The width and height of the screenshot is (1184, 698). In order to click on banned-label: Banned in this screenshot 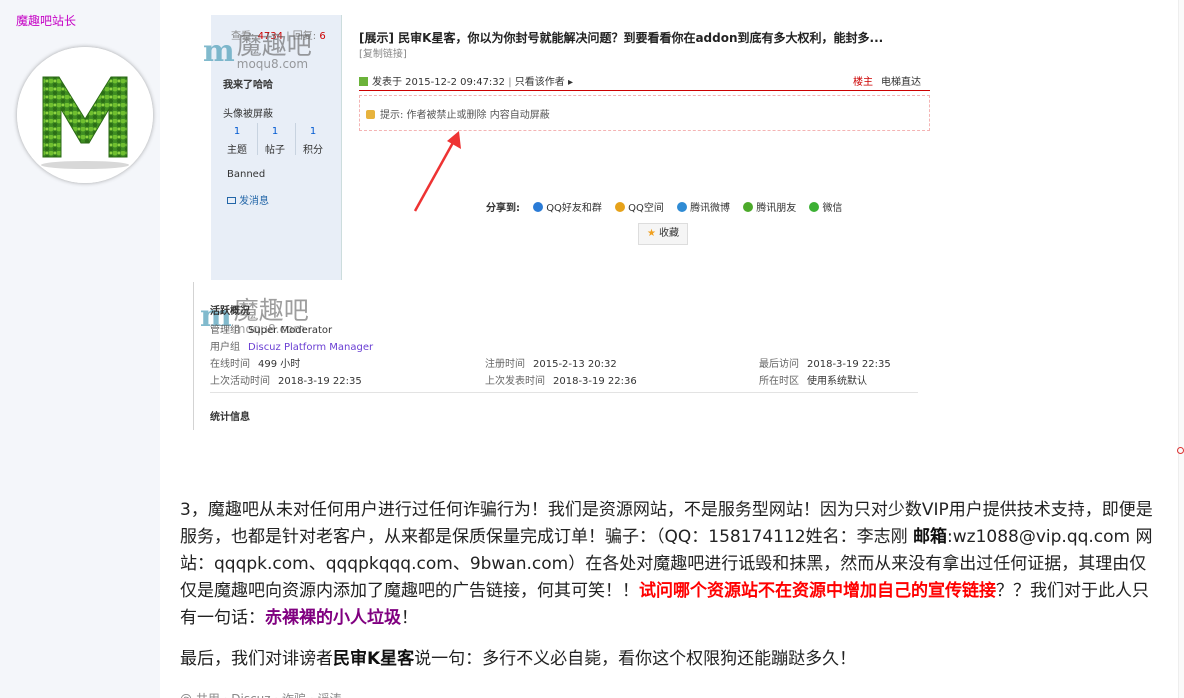, I will do `click(246, 174)`.